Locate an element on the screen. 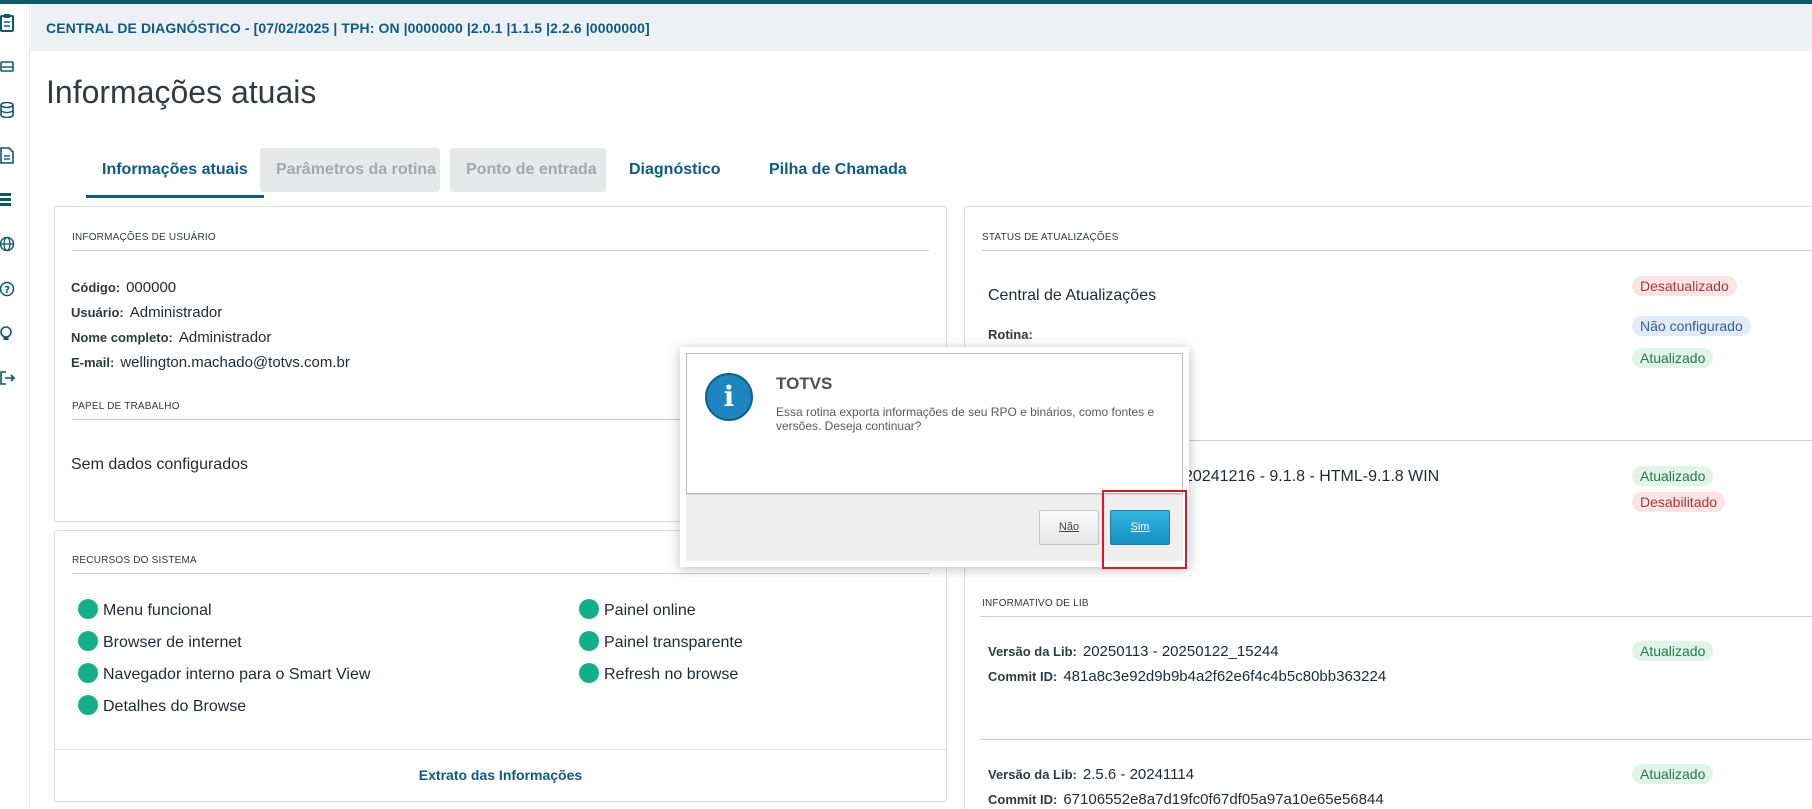  tab-pilha-de-chamada: Pilha de Chamada is located at coordinates (838, 170).